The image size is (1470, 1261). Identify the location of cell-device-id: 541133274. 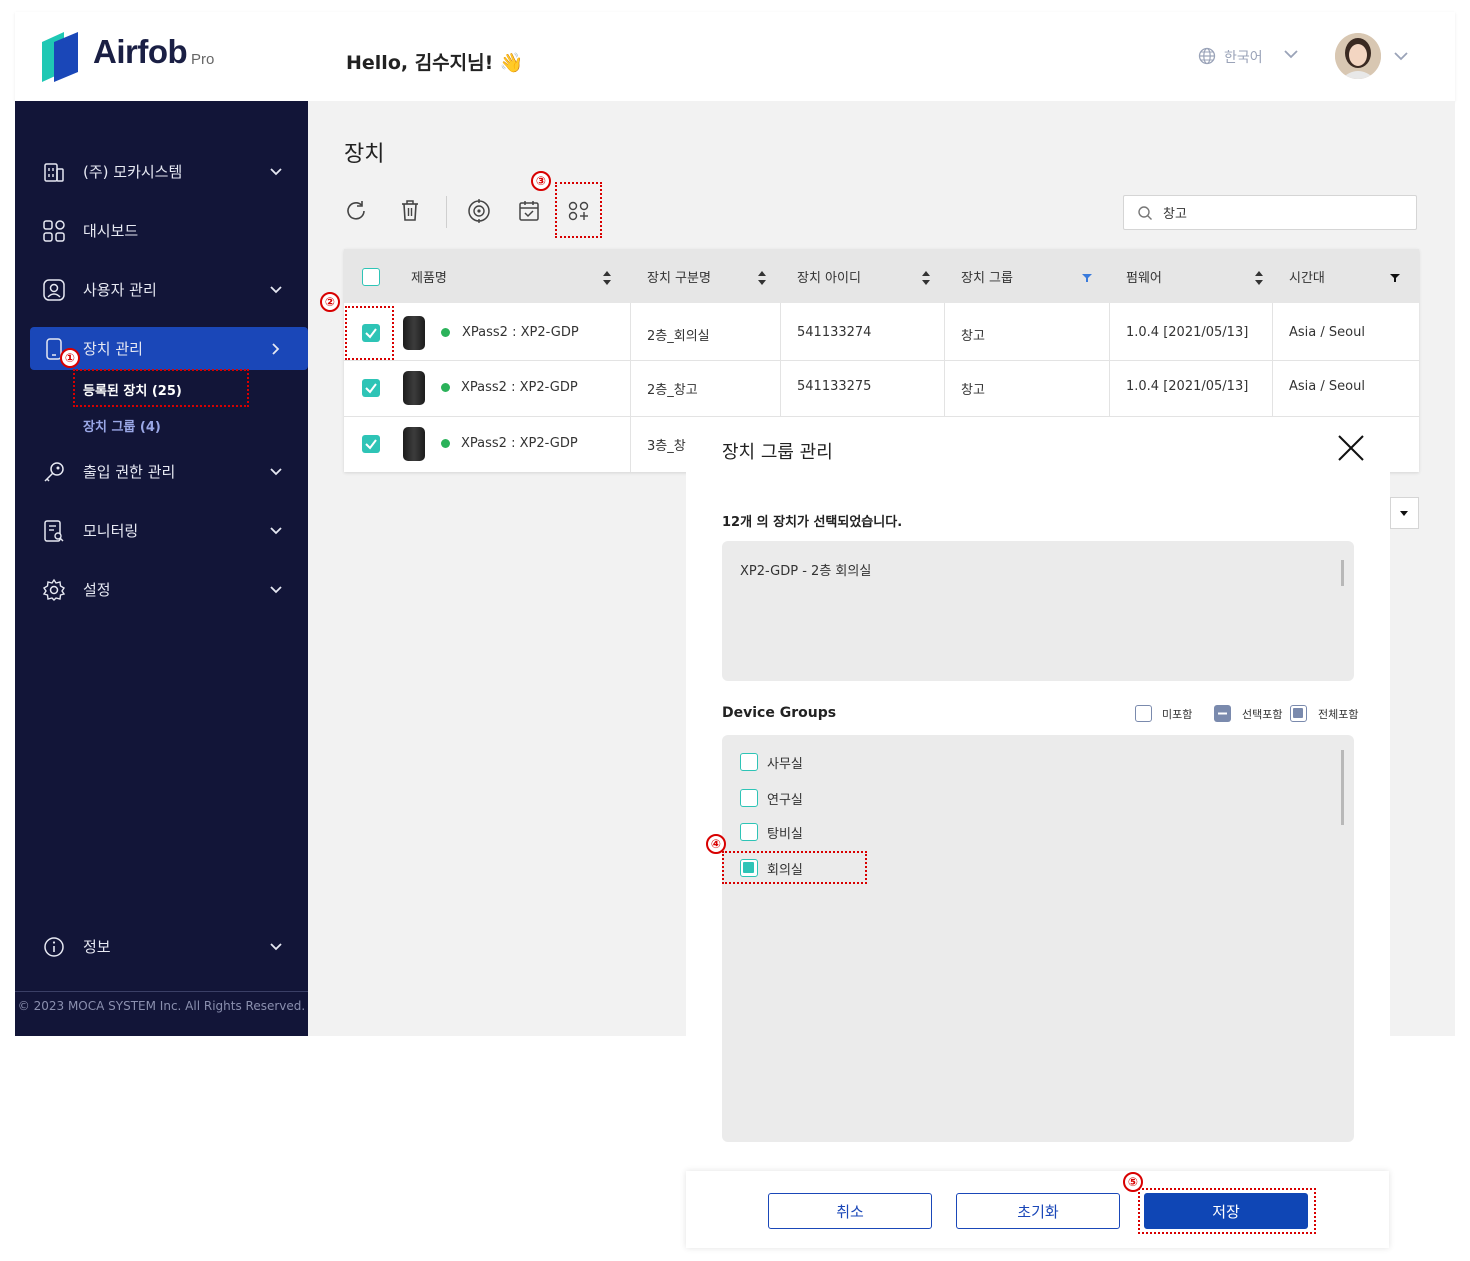
(834, 332).